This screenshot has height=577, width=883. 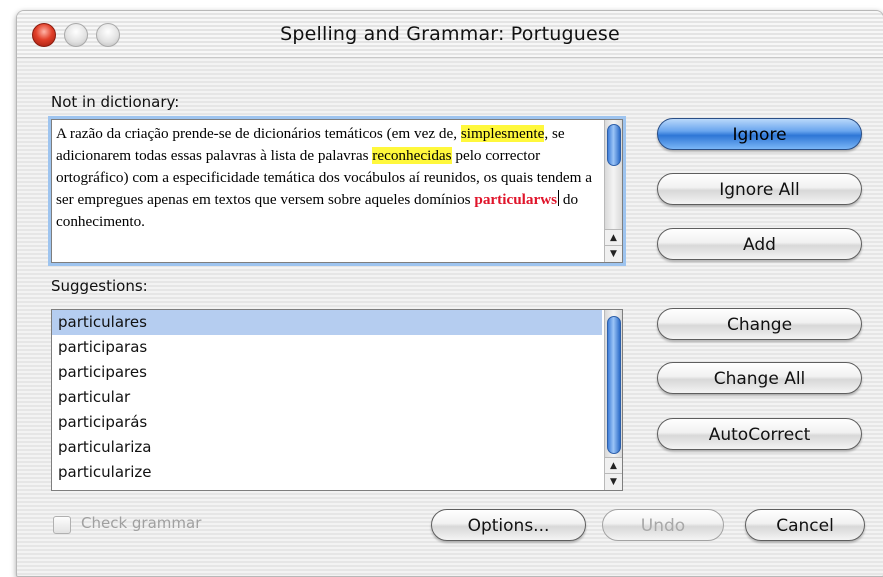 I want to click on highlighted-word: simplesmente, so click(x=502, y=133).